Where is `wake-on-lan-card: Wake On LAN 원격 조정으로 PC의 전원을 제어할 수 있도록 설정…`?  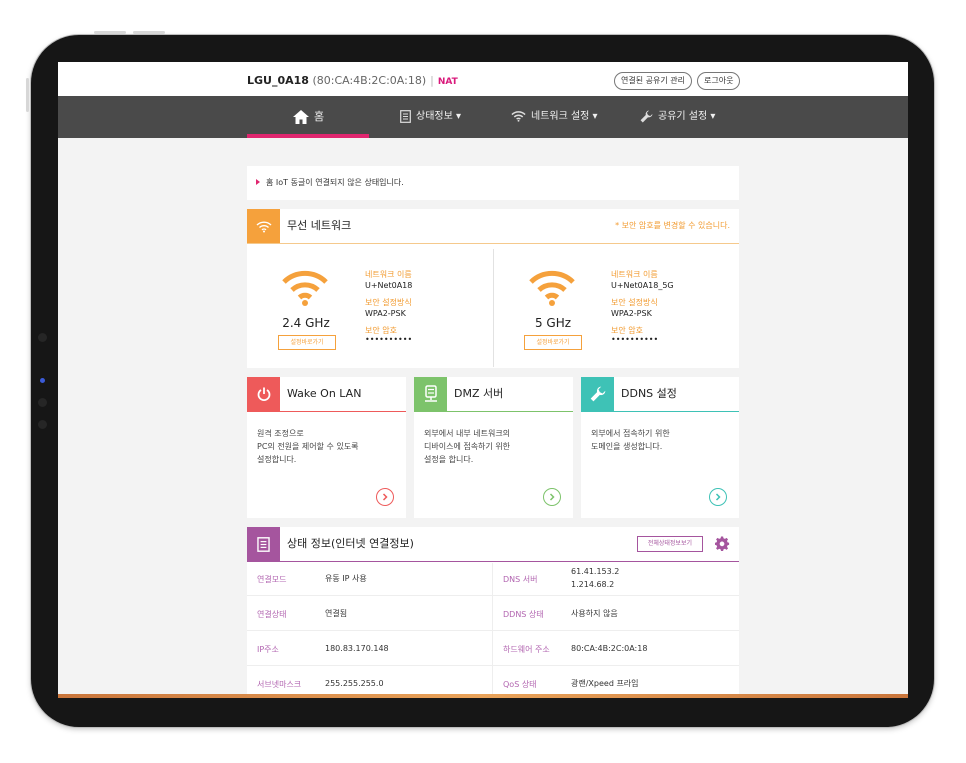
wake-on-lan-card: Wake On LAN 원격 조정으로 PC의 전원을 제어할 수 있도록 설정… is located at coordinates (326, 447).